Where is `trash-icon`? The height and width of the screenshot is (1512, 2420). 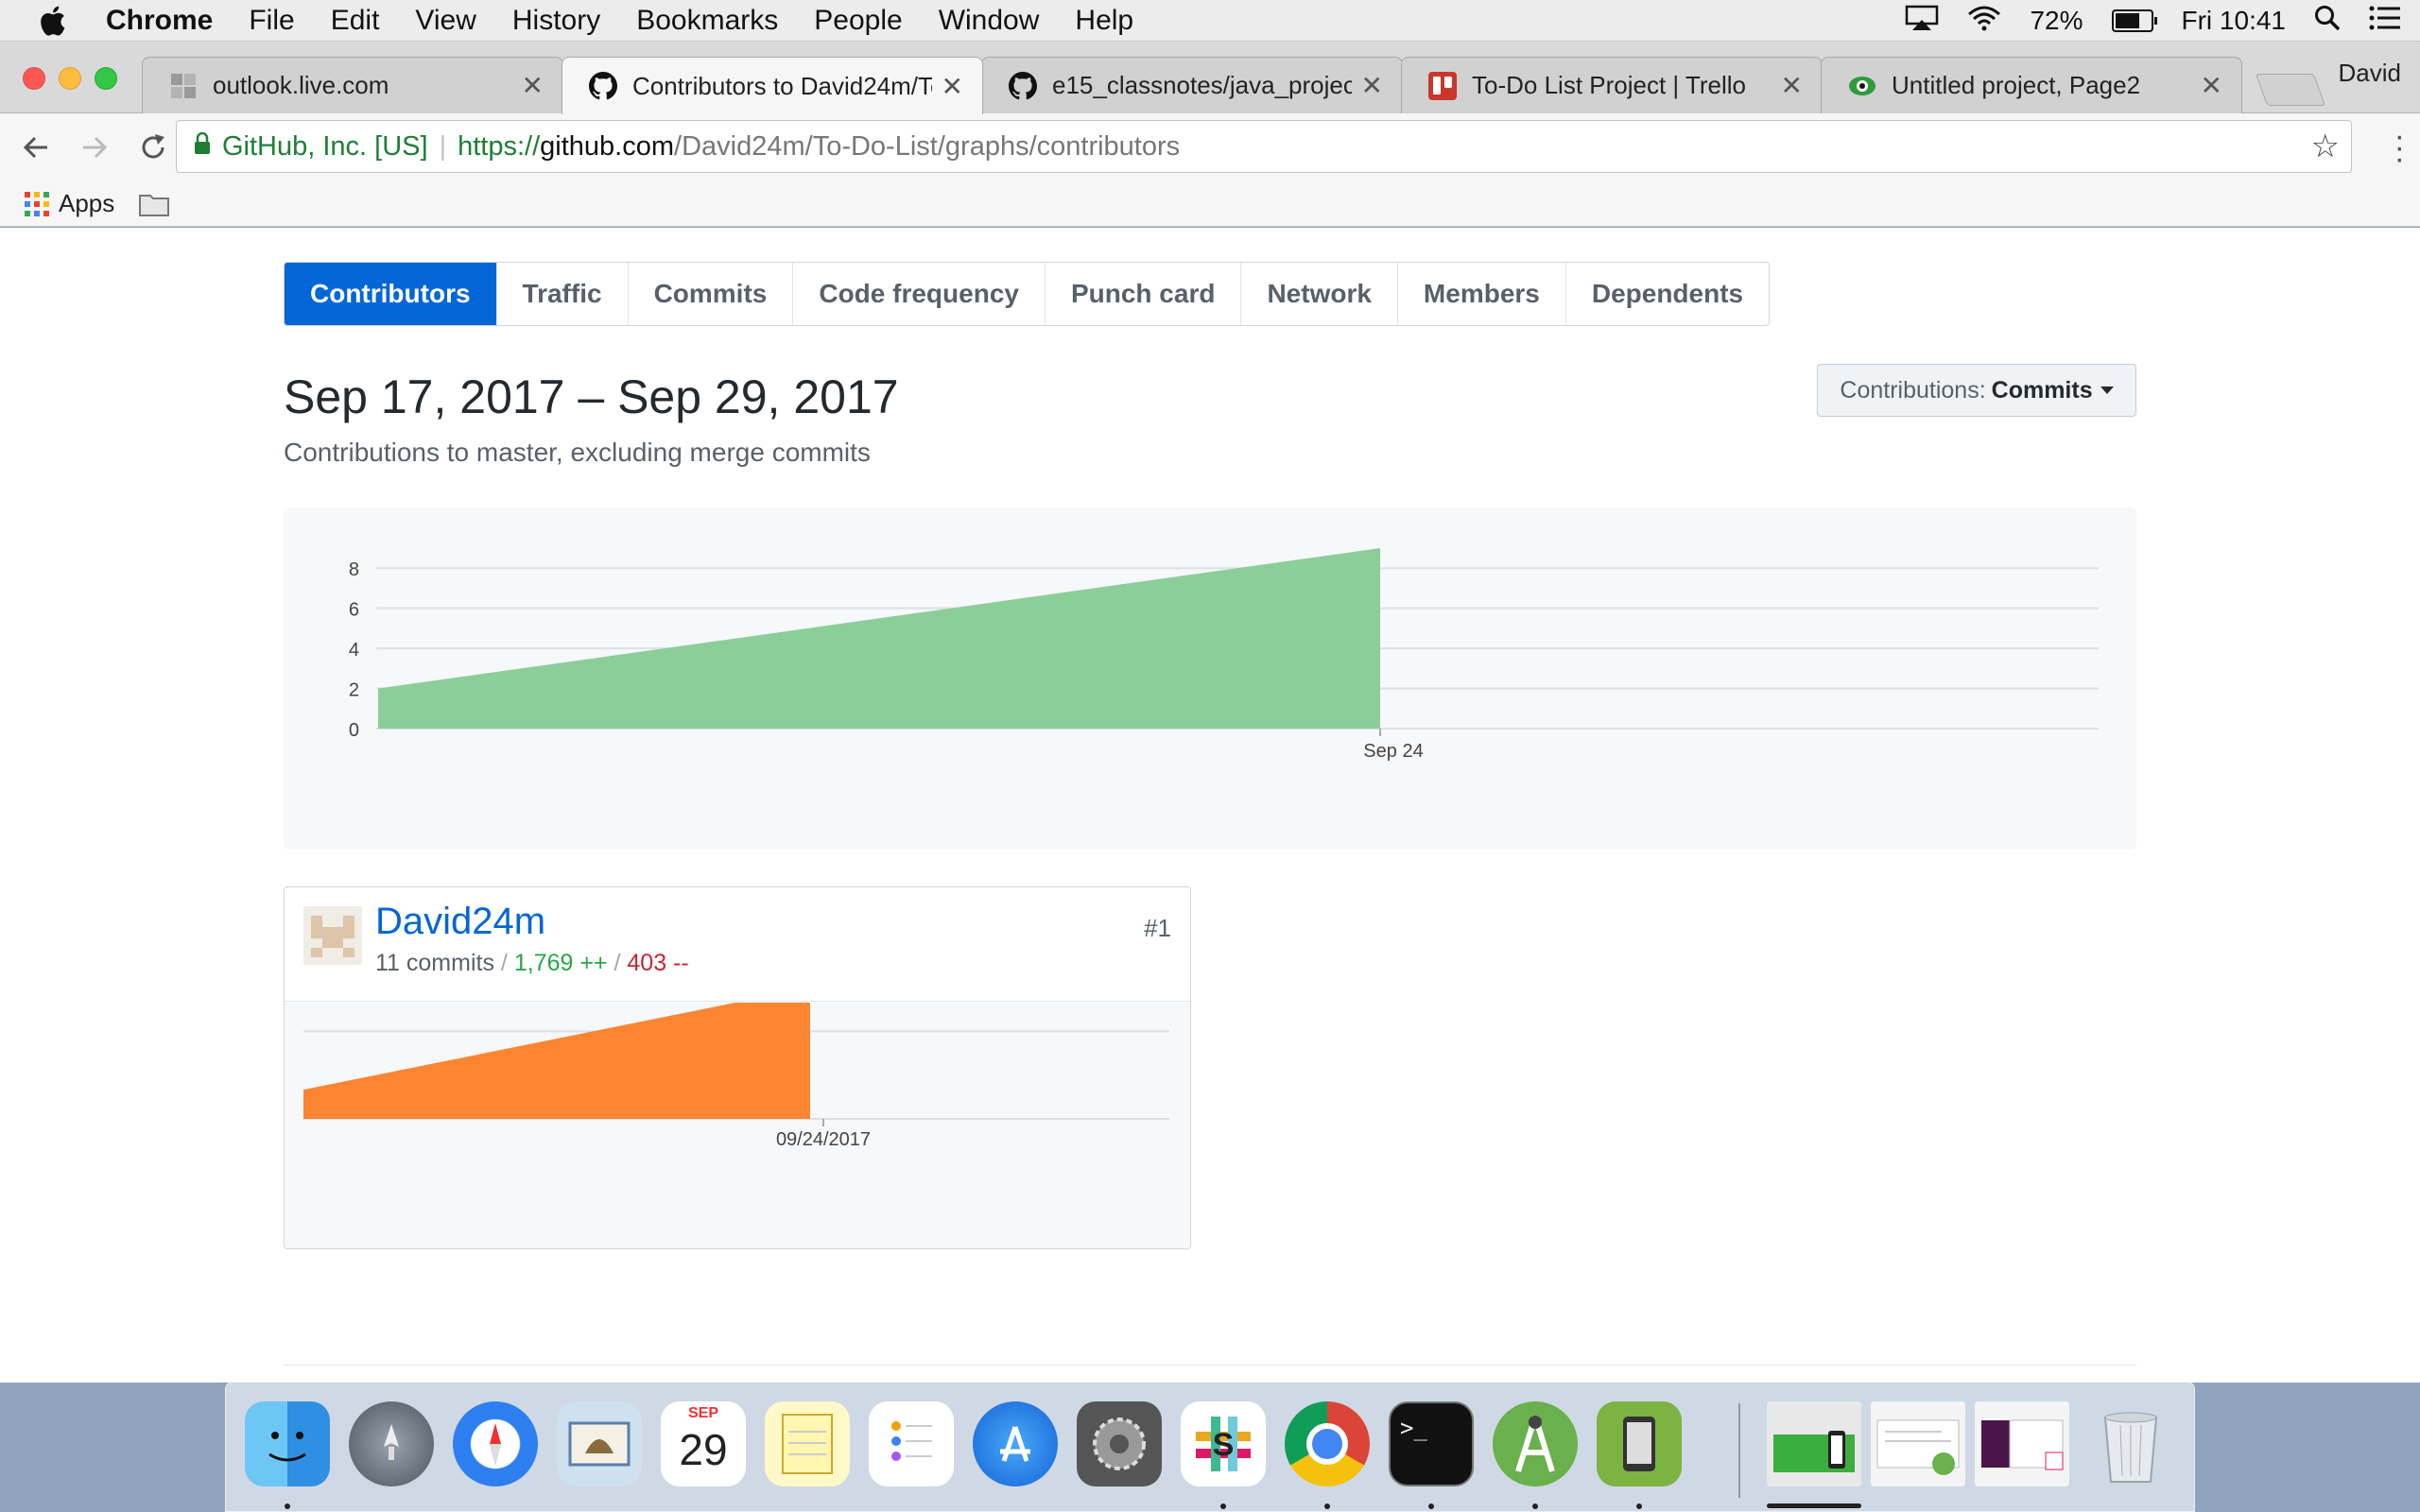 trash-icon is located at coordinates (2131, 1443).